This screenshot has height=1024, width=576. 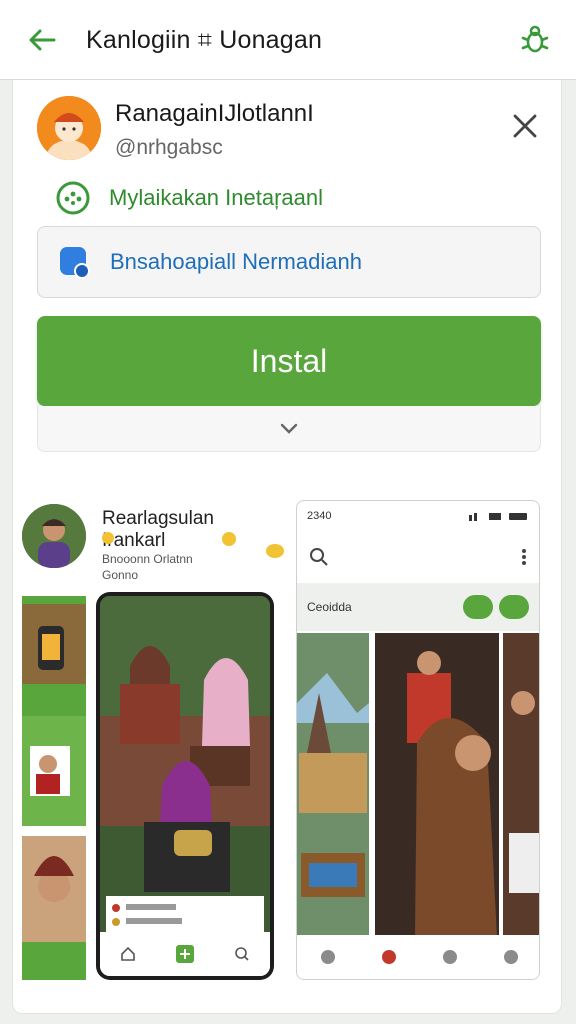 I want to click on thumbnail-images, so click(x=54, y=788).